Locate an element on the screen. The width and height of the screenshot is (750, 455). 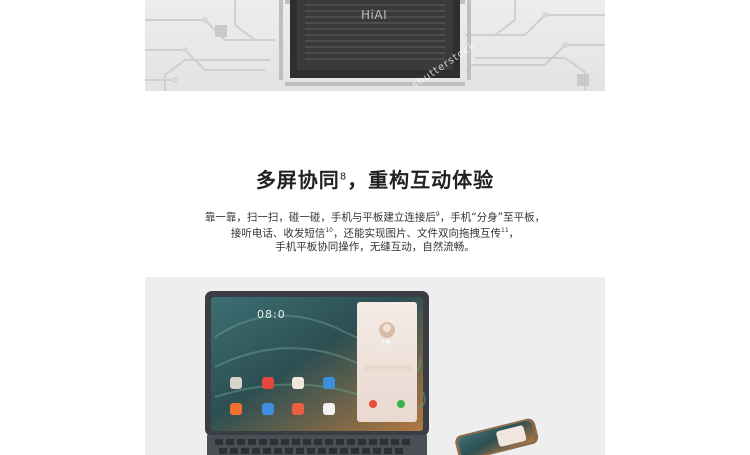
chip-banner-image: HiAI shutterstock is located at coordinates (375, 45).